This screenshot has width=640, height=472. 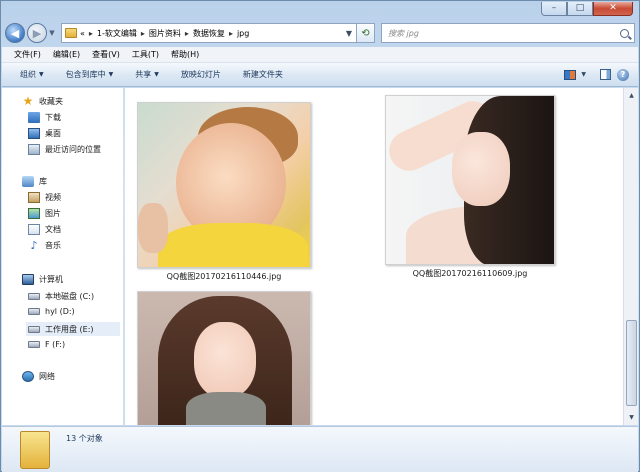 I want to click on star-icon: ★, so click(x=28, y=101).